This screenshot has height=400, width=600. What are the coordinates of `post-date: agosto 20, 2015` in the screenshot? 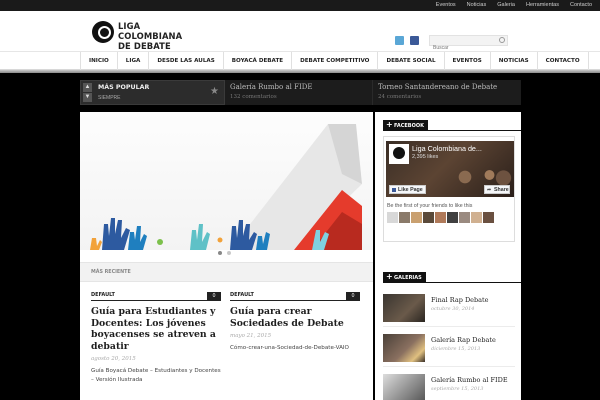 It's located at (113, 359).